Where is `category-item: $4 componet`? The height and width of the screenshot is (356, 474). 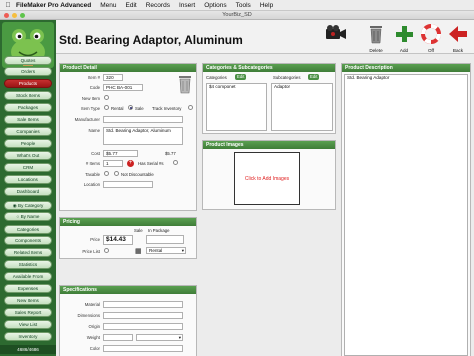
category-item: $4 componet is located at coordinates (237, 86).